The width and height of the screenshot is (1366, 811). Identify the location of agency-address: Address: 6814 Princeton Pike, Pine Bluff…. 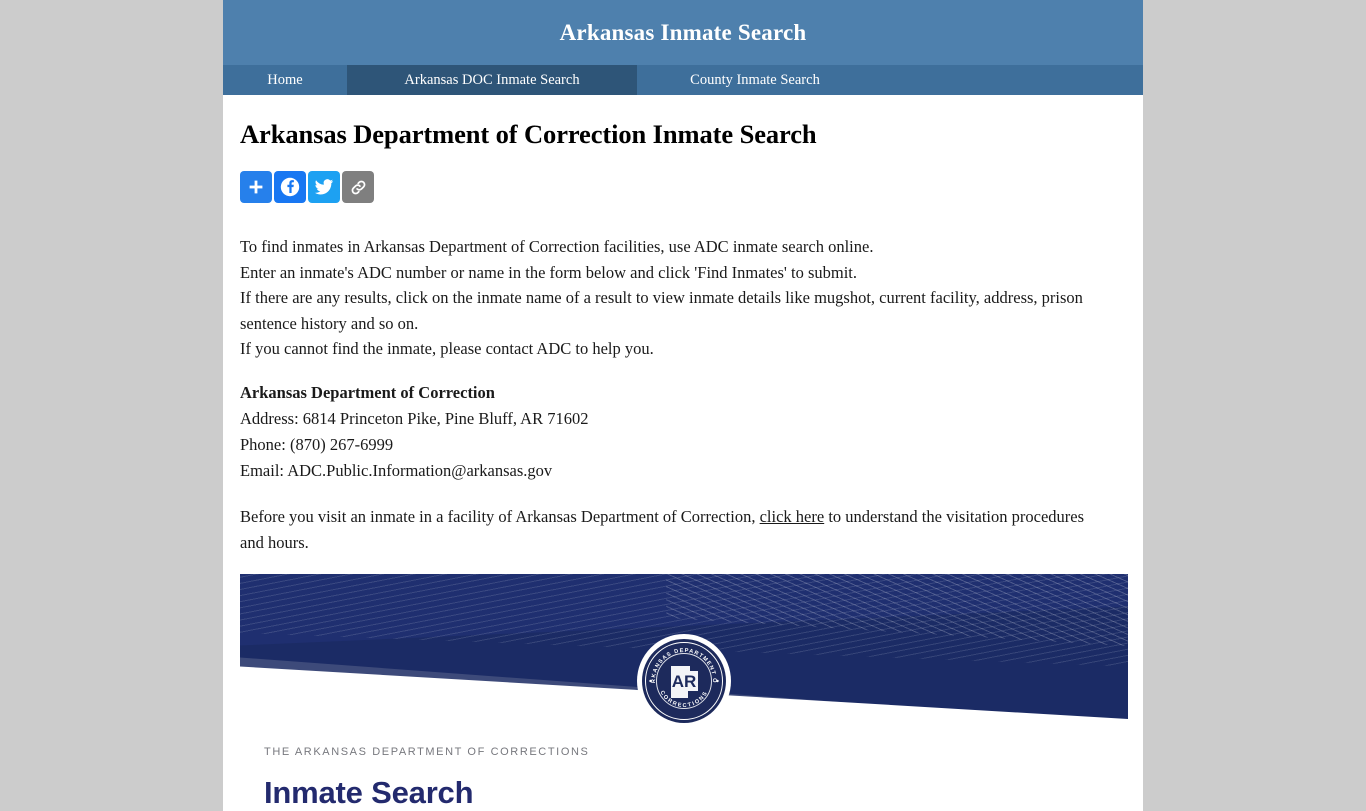
(414, 418).